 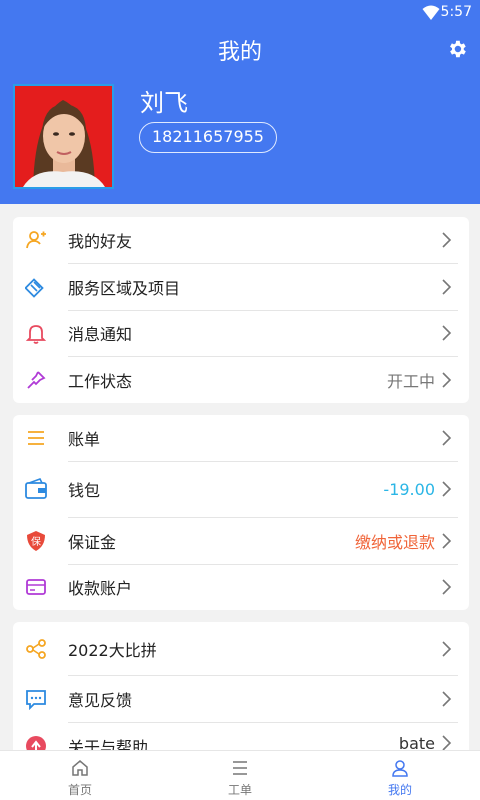 What do you see at coordinates (79, 790) in the screenshot?
I see `tab-label: 首页` at bounding box center [79, 790].